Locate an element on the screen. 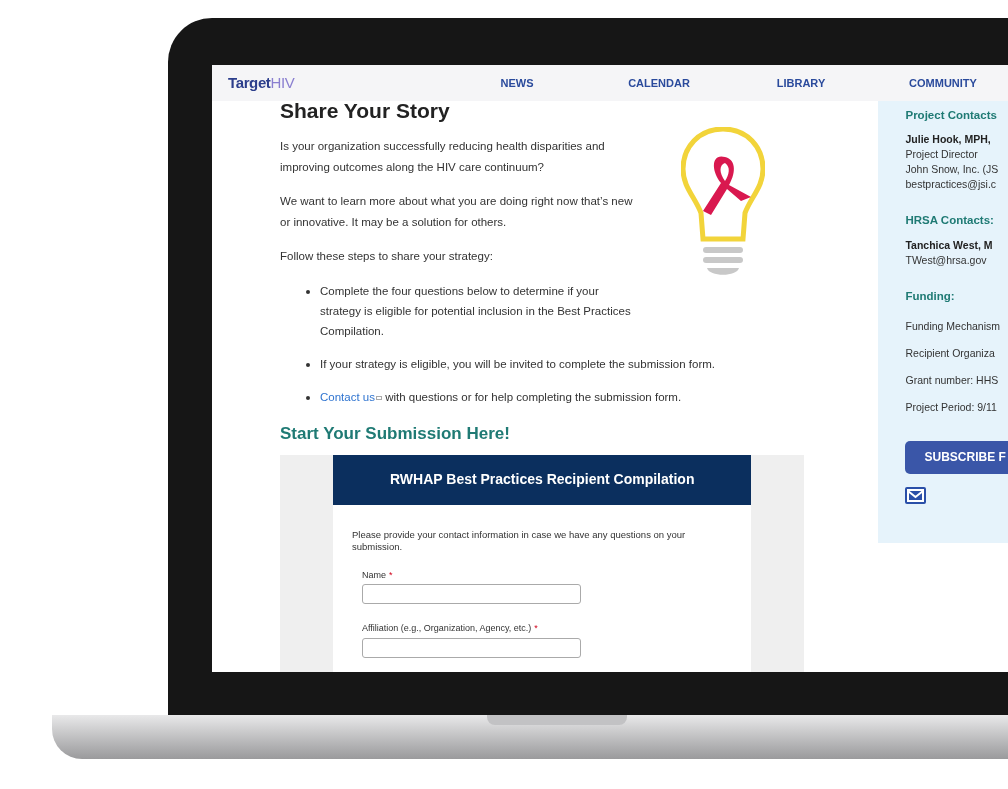 This screenshot has width=1008, height=789. funding-detail: Recipient Organiza is located at coordinates (950, 353).